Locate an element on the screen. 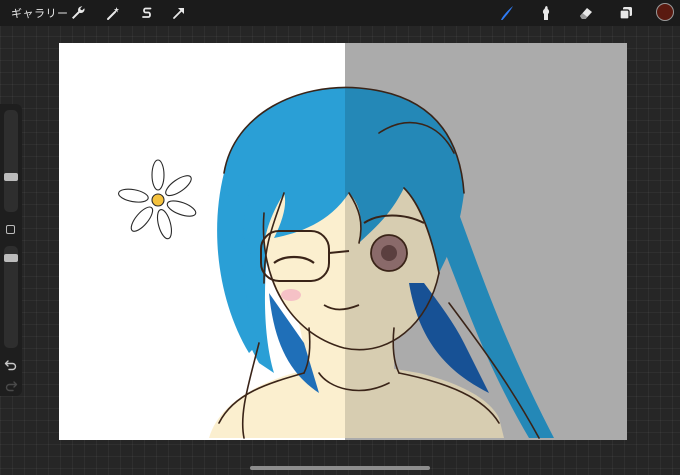 The image size is (680, 475). gallery-button: ギャラリー is located at coordinates (40, 13).